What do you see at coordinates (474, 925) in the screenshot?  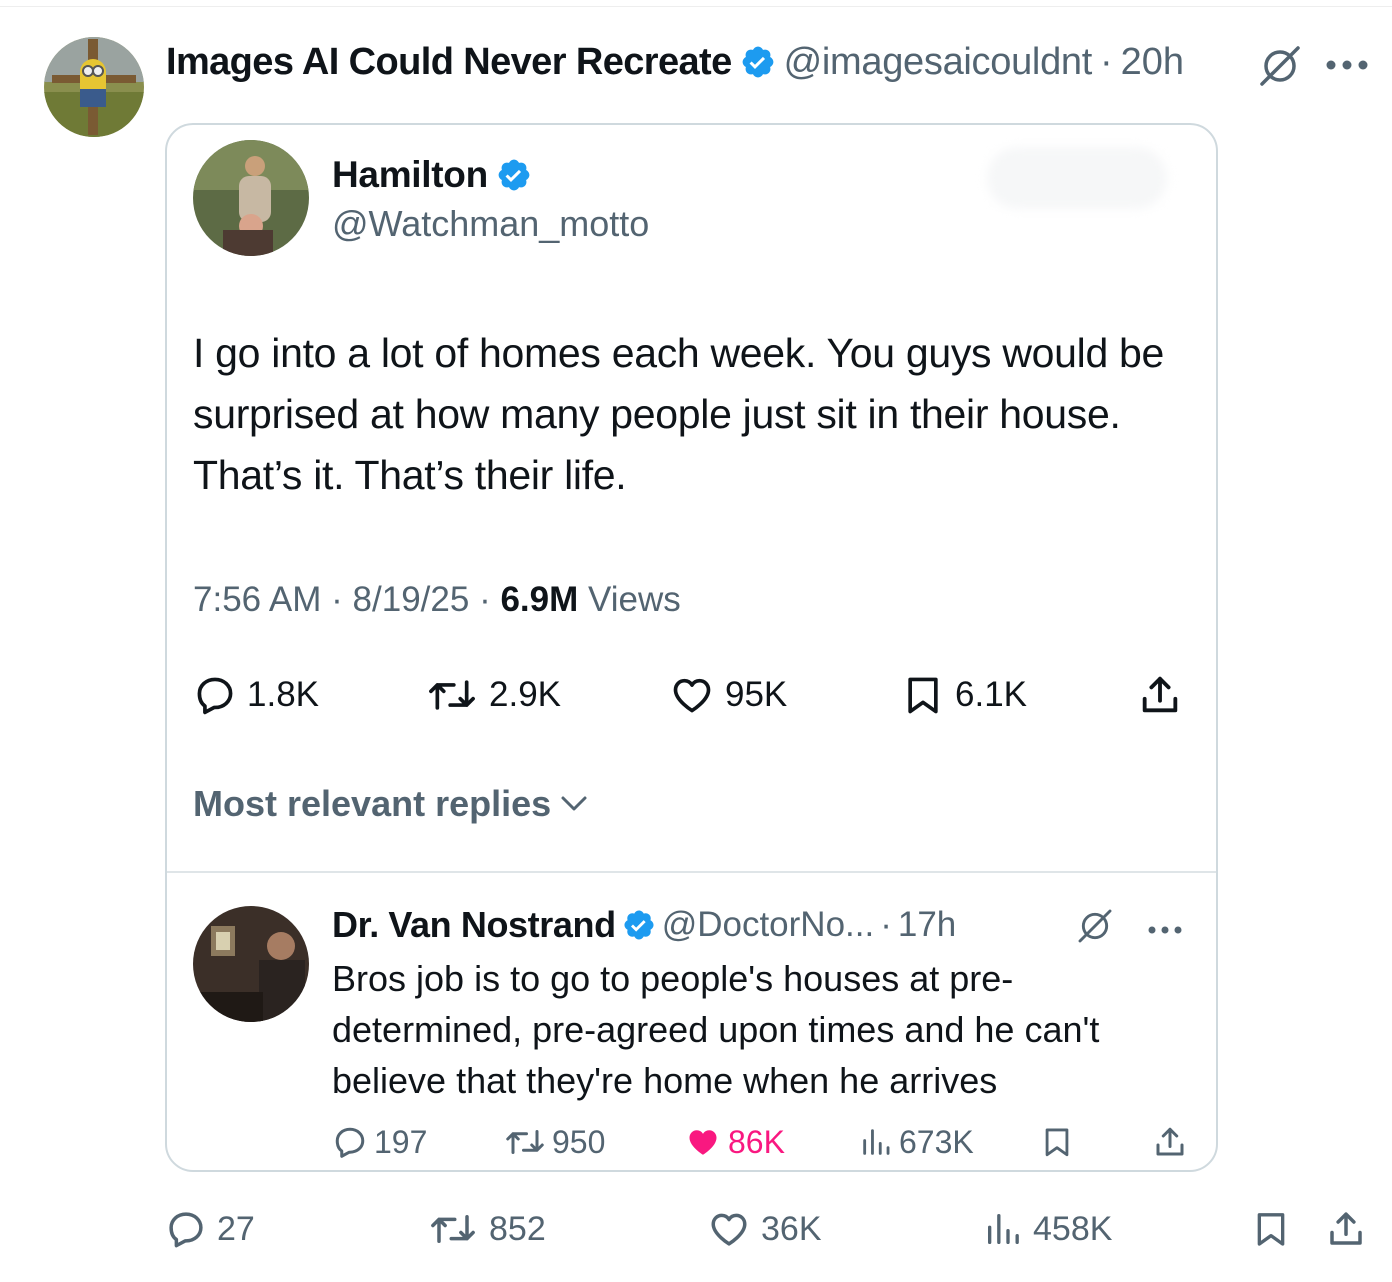 I see `reply-author-name: Dr. Van Nostrand` at bounding box center [474, 925].